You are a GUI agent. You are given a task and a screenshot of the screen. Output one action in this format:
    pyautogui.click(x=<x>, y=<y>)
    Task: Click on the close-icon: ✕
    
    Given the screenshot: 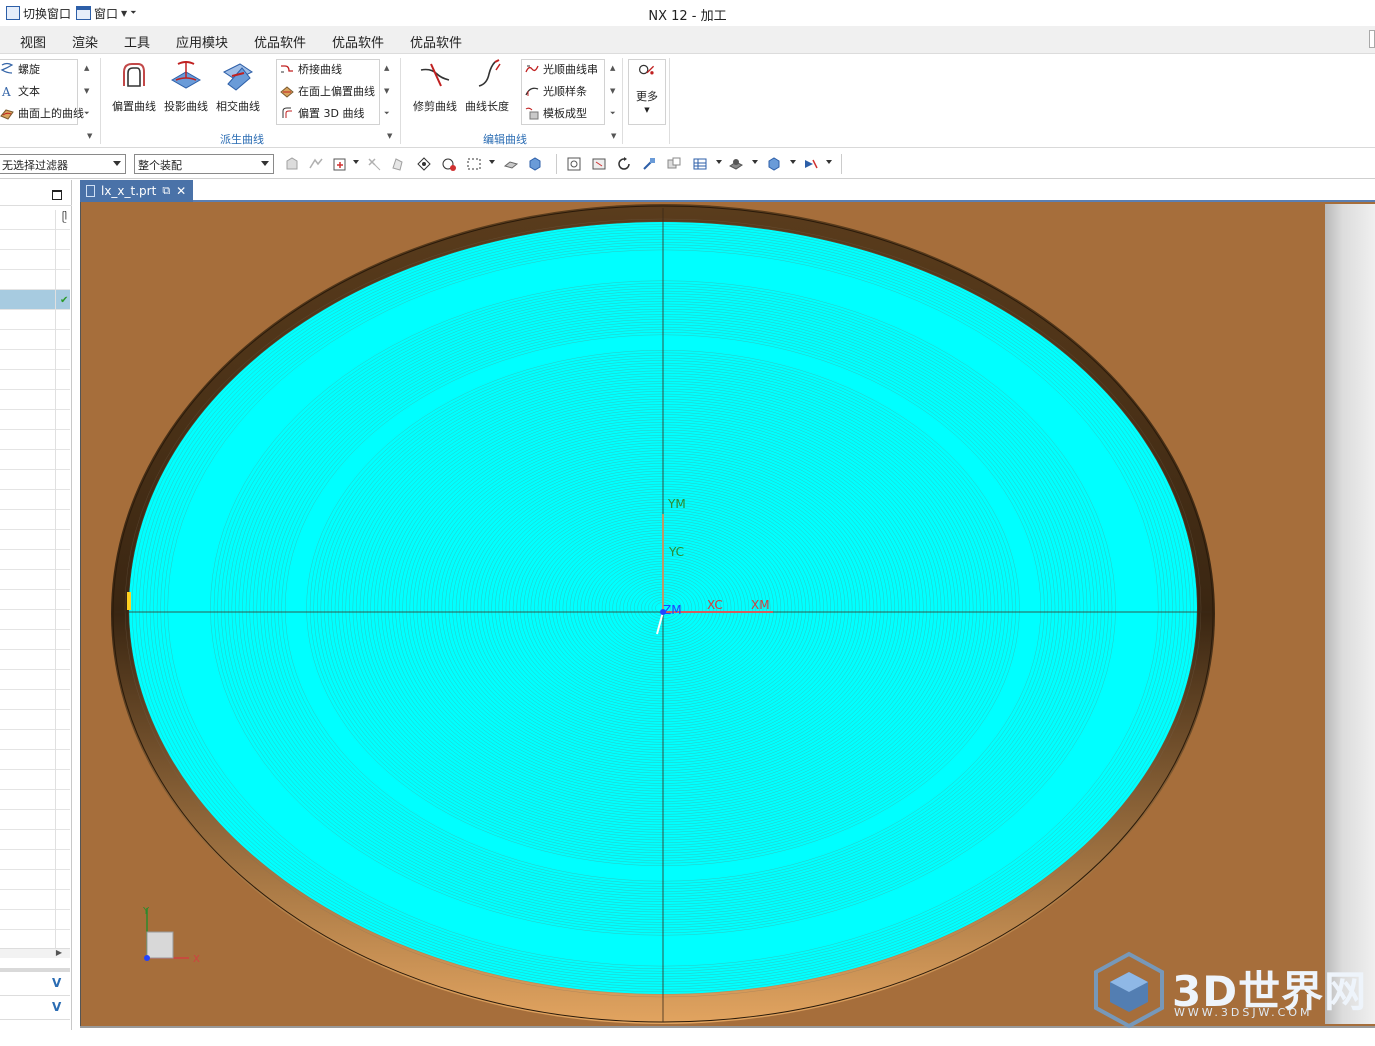 What is the action you would take?
    pyautogui.click(x=181, y=191)
    